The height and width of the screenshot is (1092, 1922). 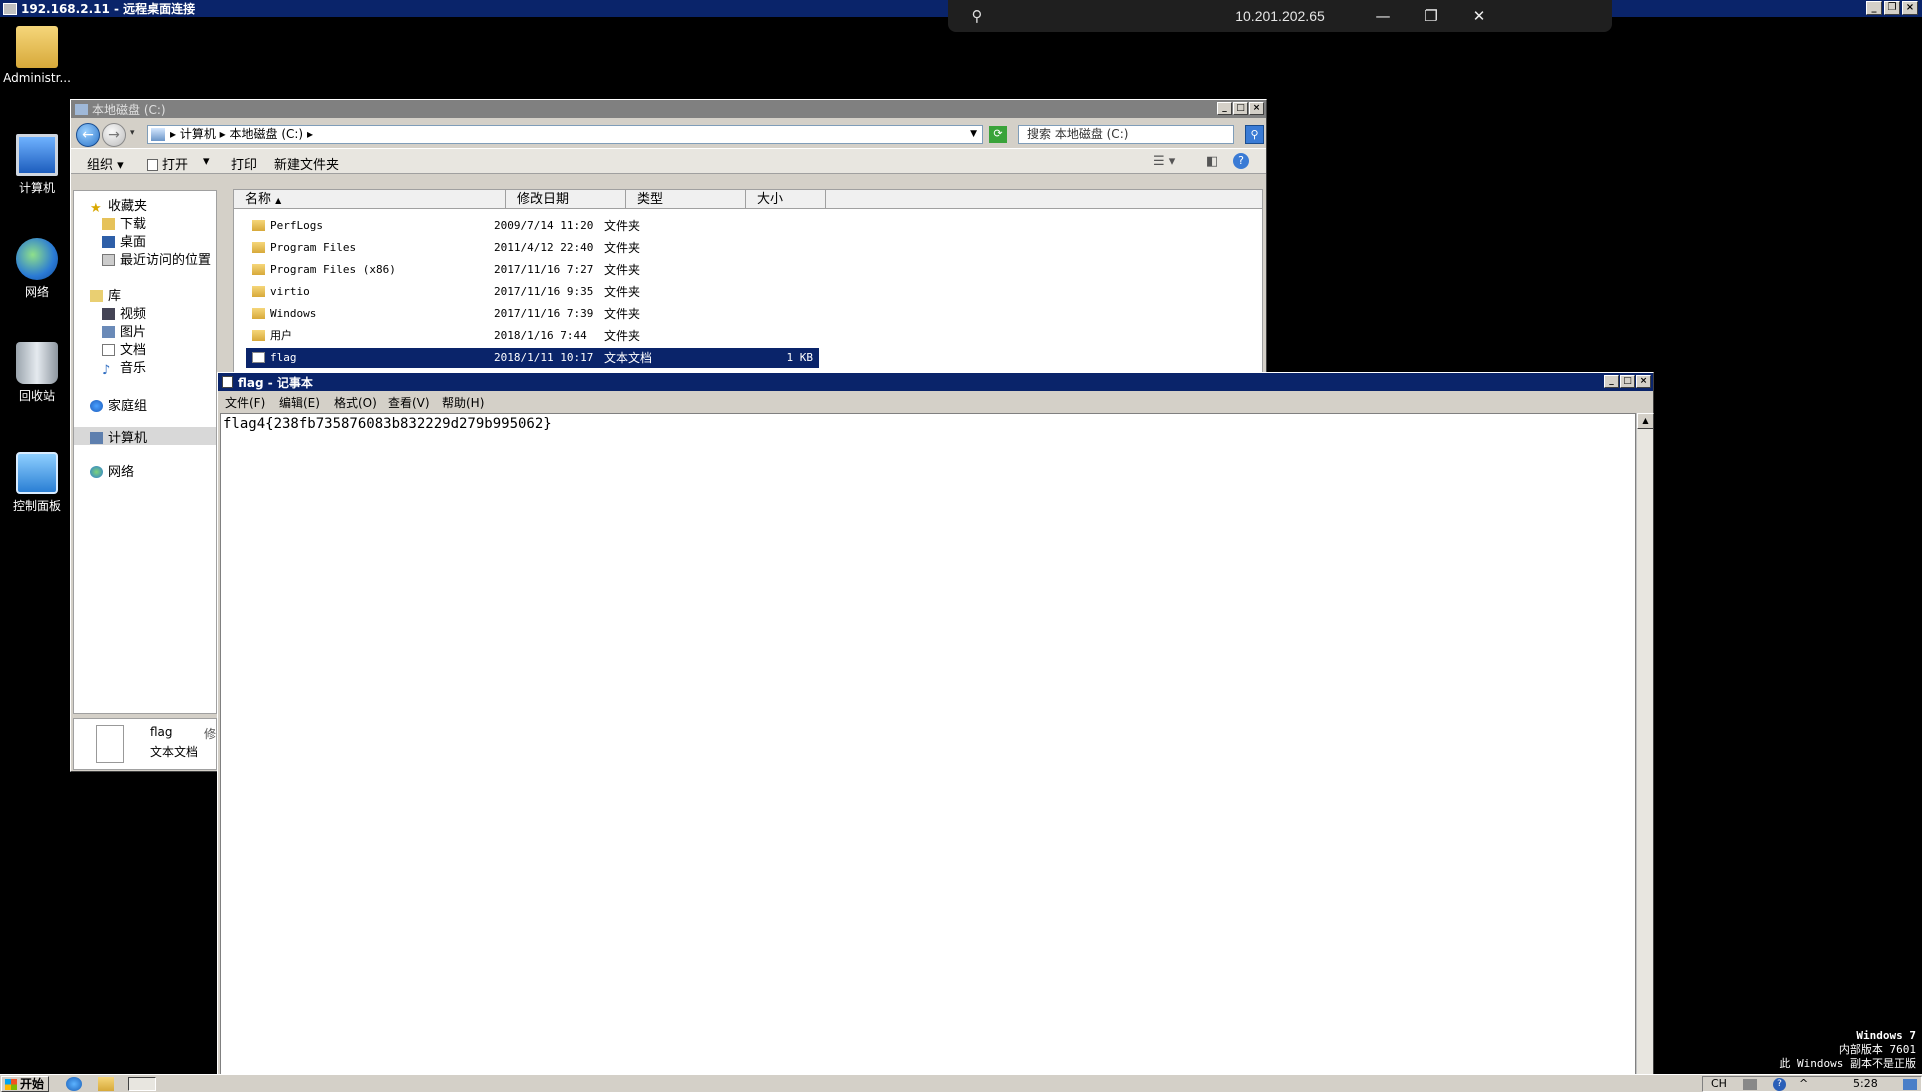 What do you see at coordinates (532, 336) in the screenshot?
I see `table-row: 用户 2018/1/16 7:44 文件夹` at bounding box center [532, 336].